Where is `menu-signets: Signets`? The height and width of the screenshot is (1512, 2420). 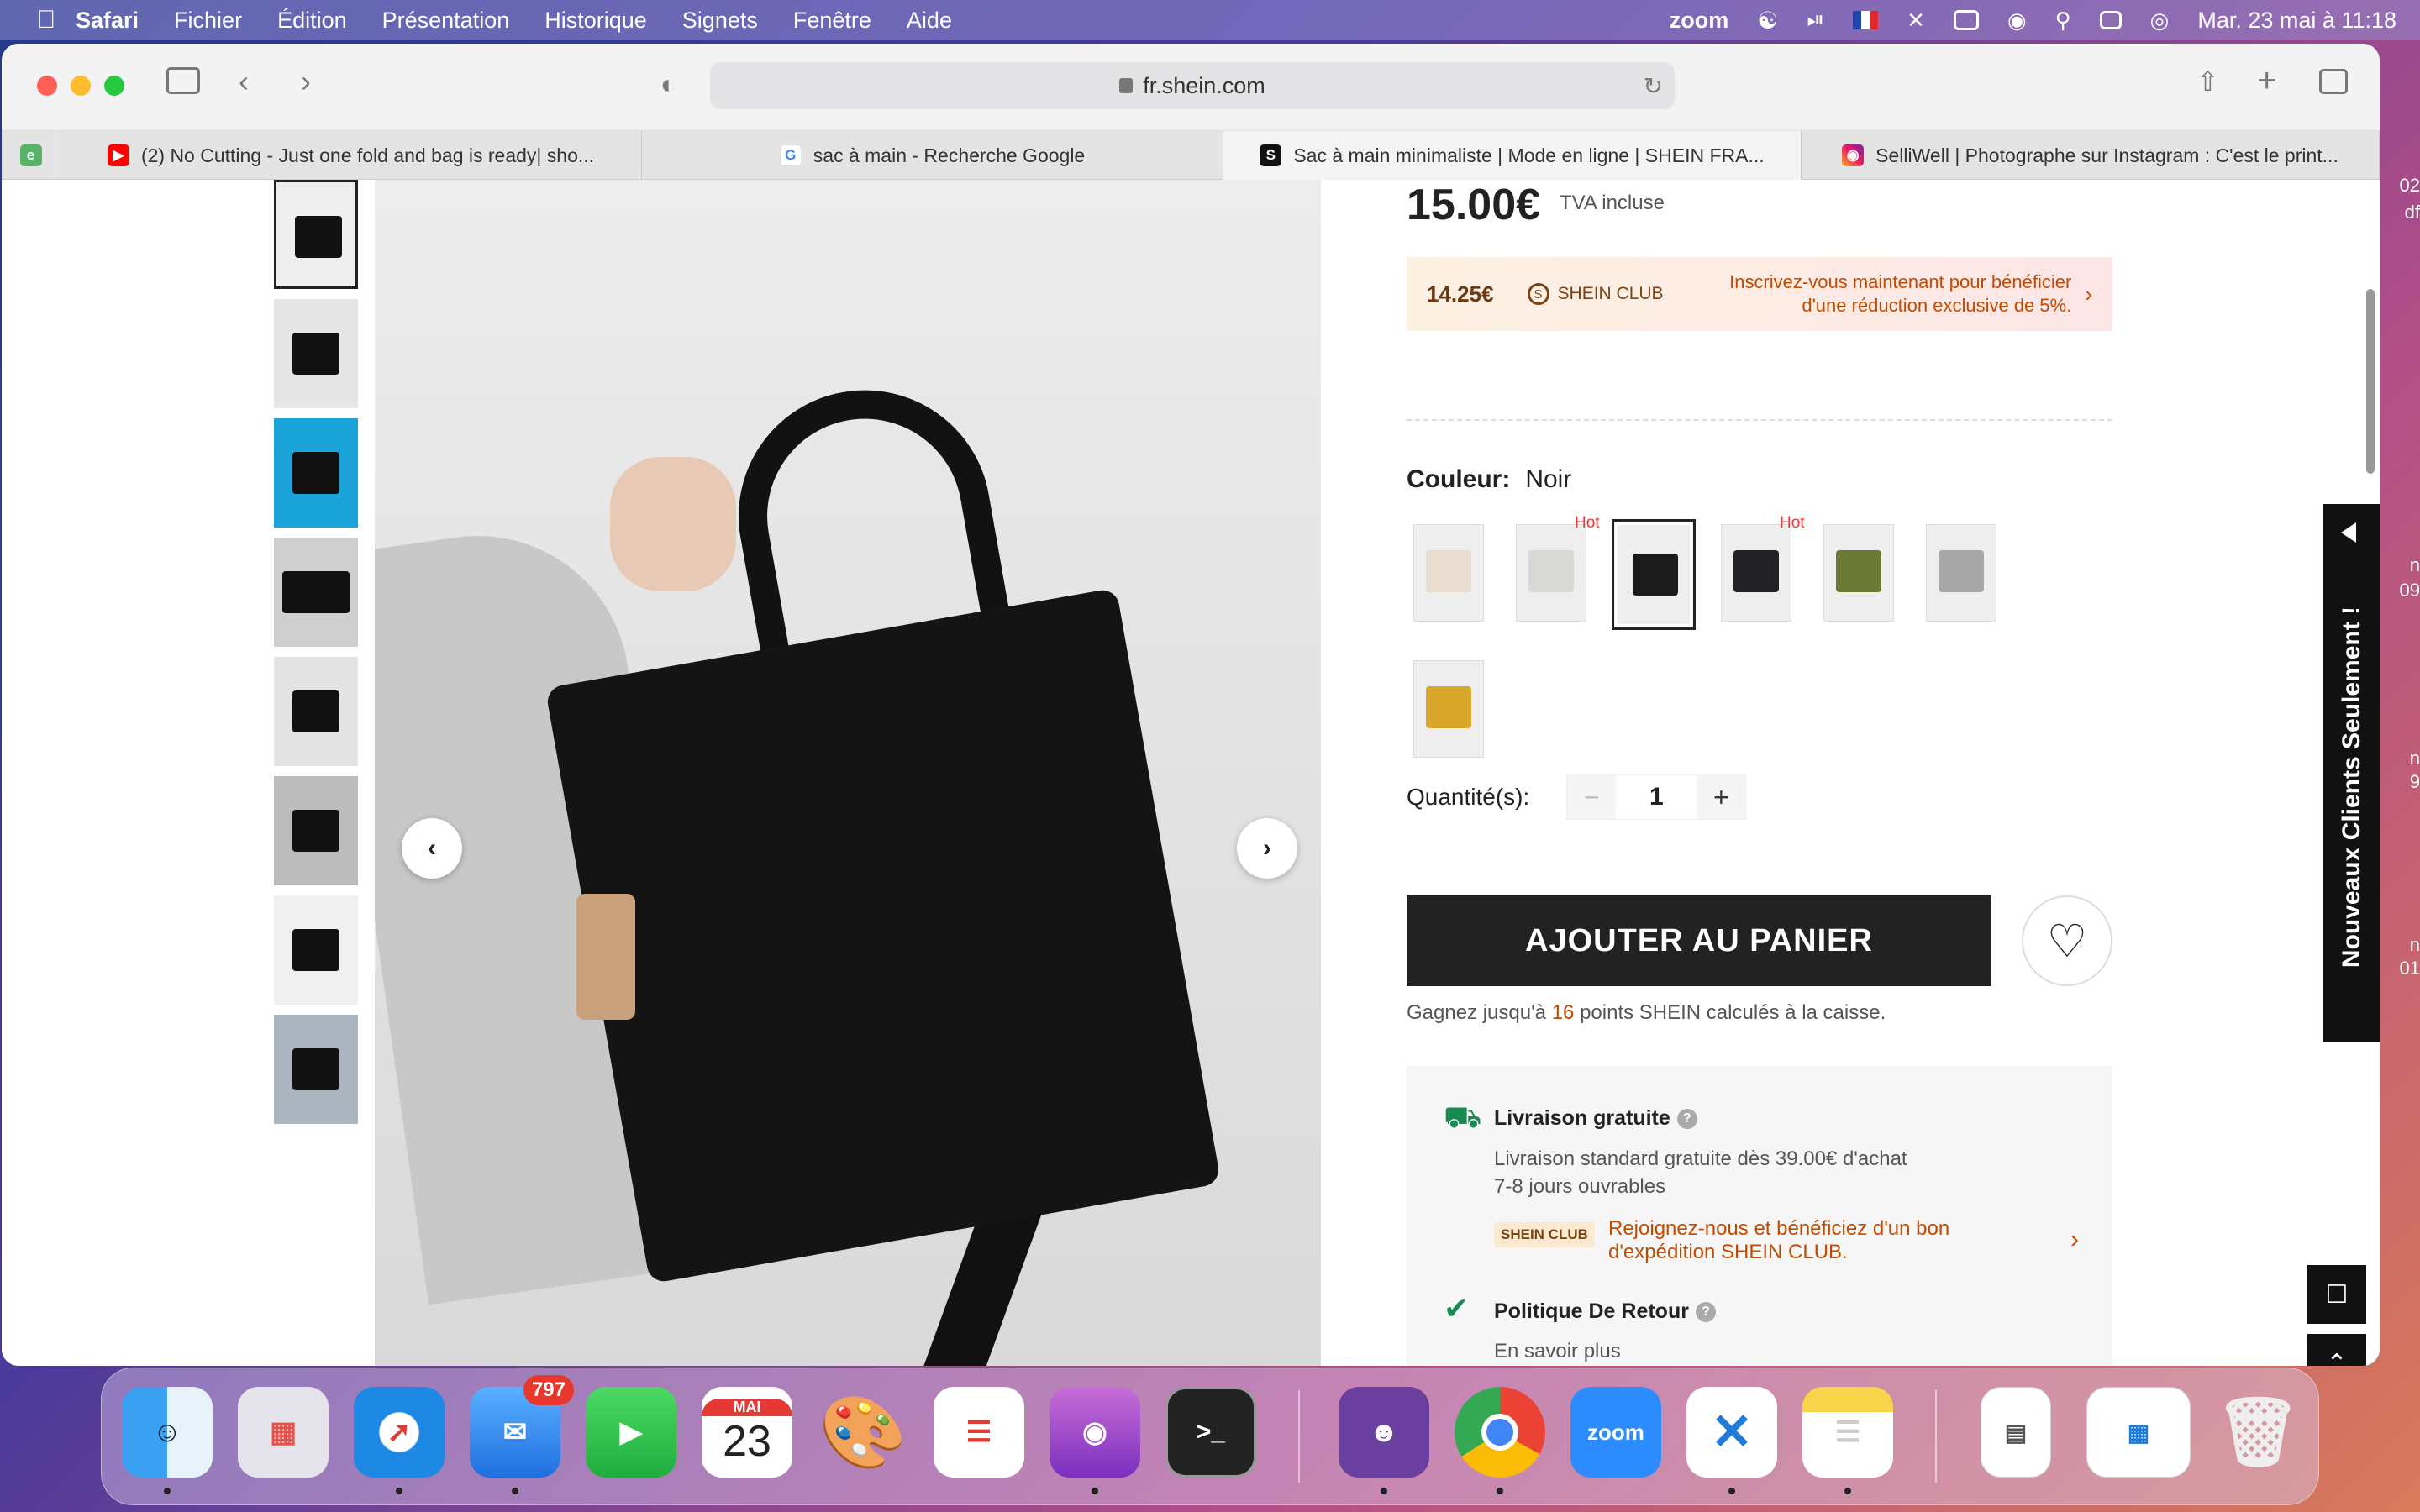
menu-signets: Signets is located at coordinates (720, 21).